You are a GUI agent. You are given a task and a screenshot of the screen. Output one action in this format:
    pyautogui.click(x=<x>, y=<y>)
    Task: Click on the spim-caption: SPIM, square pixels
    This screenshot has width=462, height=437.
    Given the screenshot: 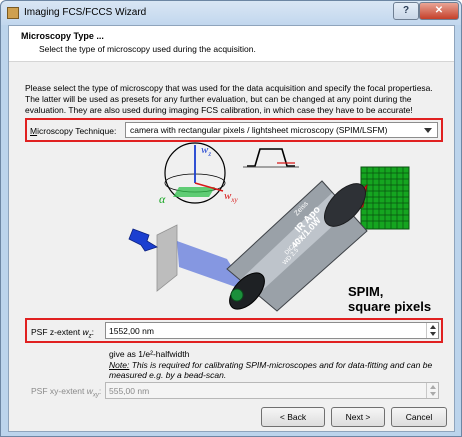 What is the action you would take?
    pyautogui.click(x=389, y=299)
    